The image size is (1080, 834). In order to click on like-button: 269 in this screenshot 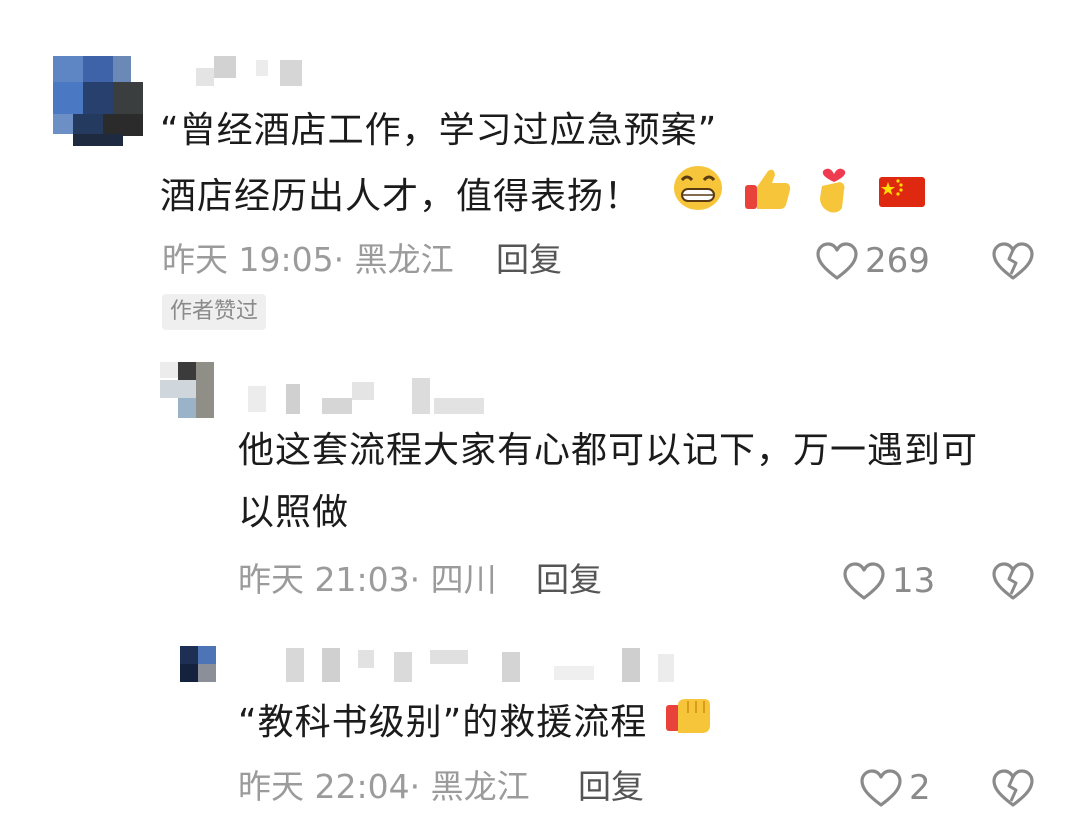, I will do `click(872, 261)`.